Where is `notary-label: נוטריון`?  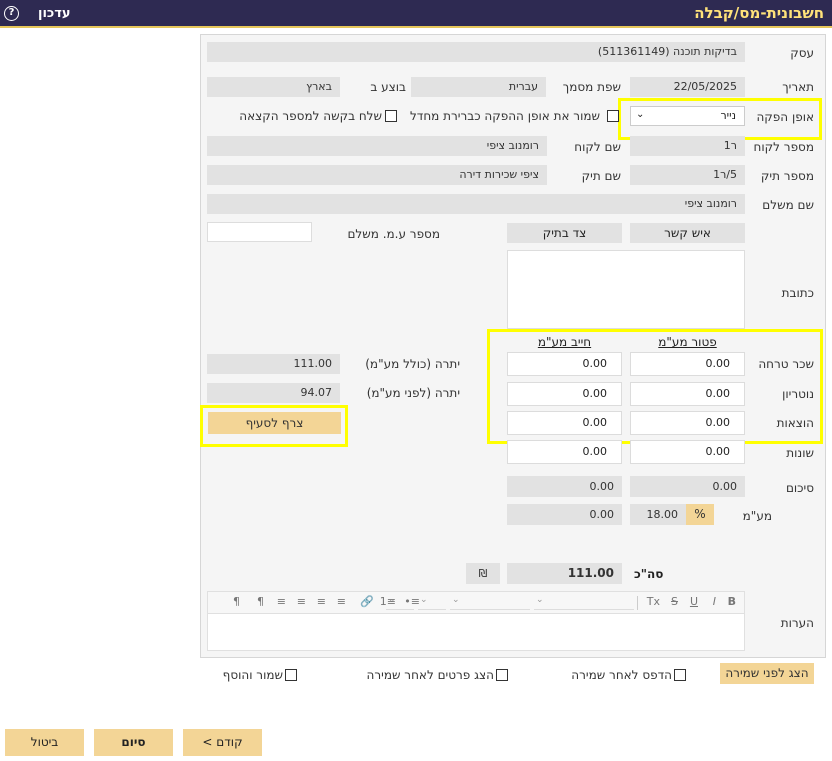 notary-label: נוטריון is located at coordinates (798, 394).